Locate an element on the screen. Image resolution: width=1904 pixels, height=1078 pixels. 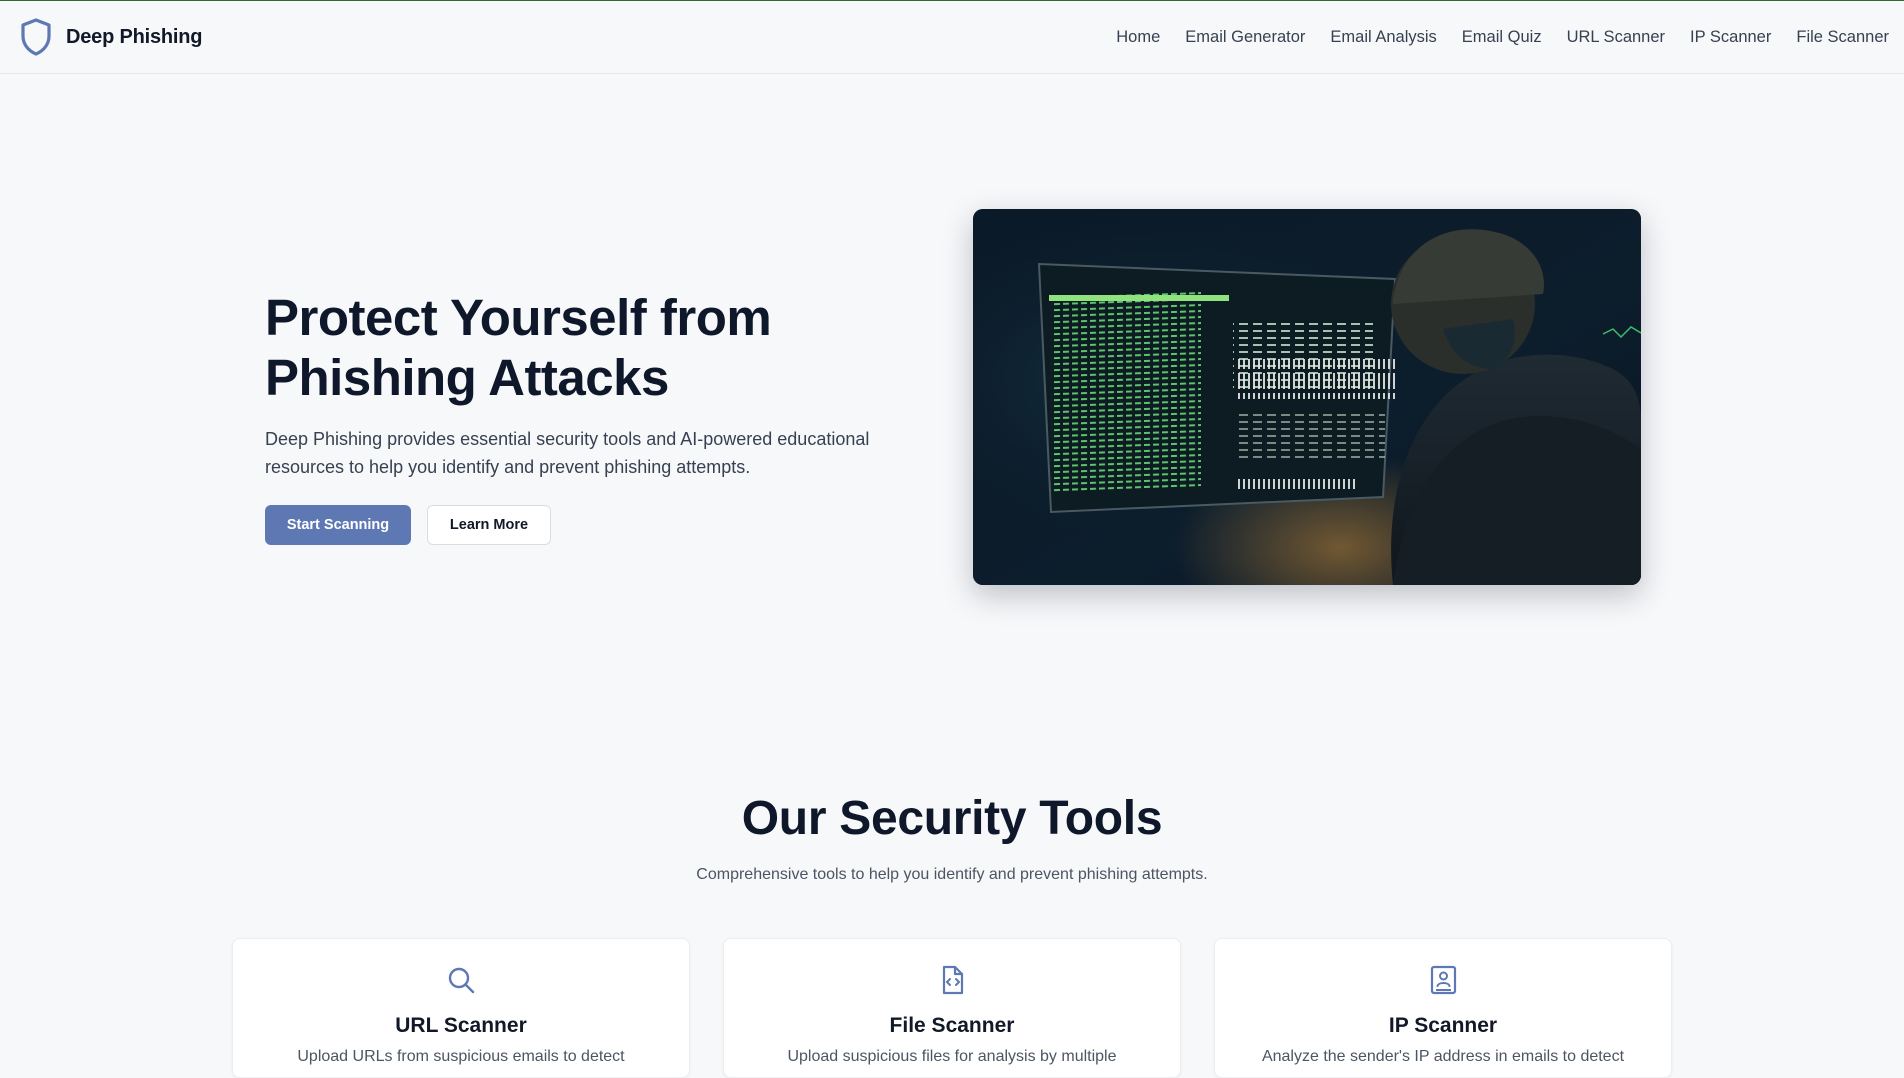
search-icon is located at coordinates (461, 980).